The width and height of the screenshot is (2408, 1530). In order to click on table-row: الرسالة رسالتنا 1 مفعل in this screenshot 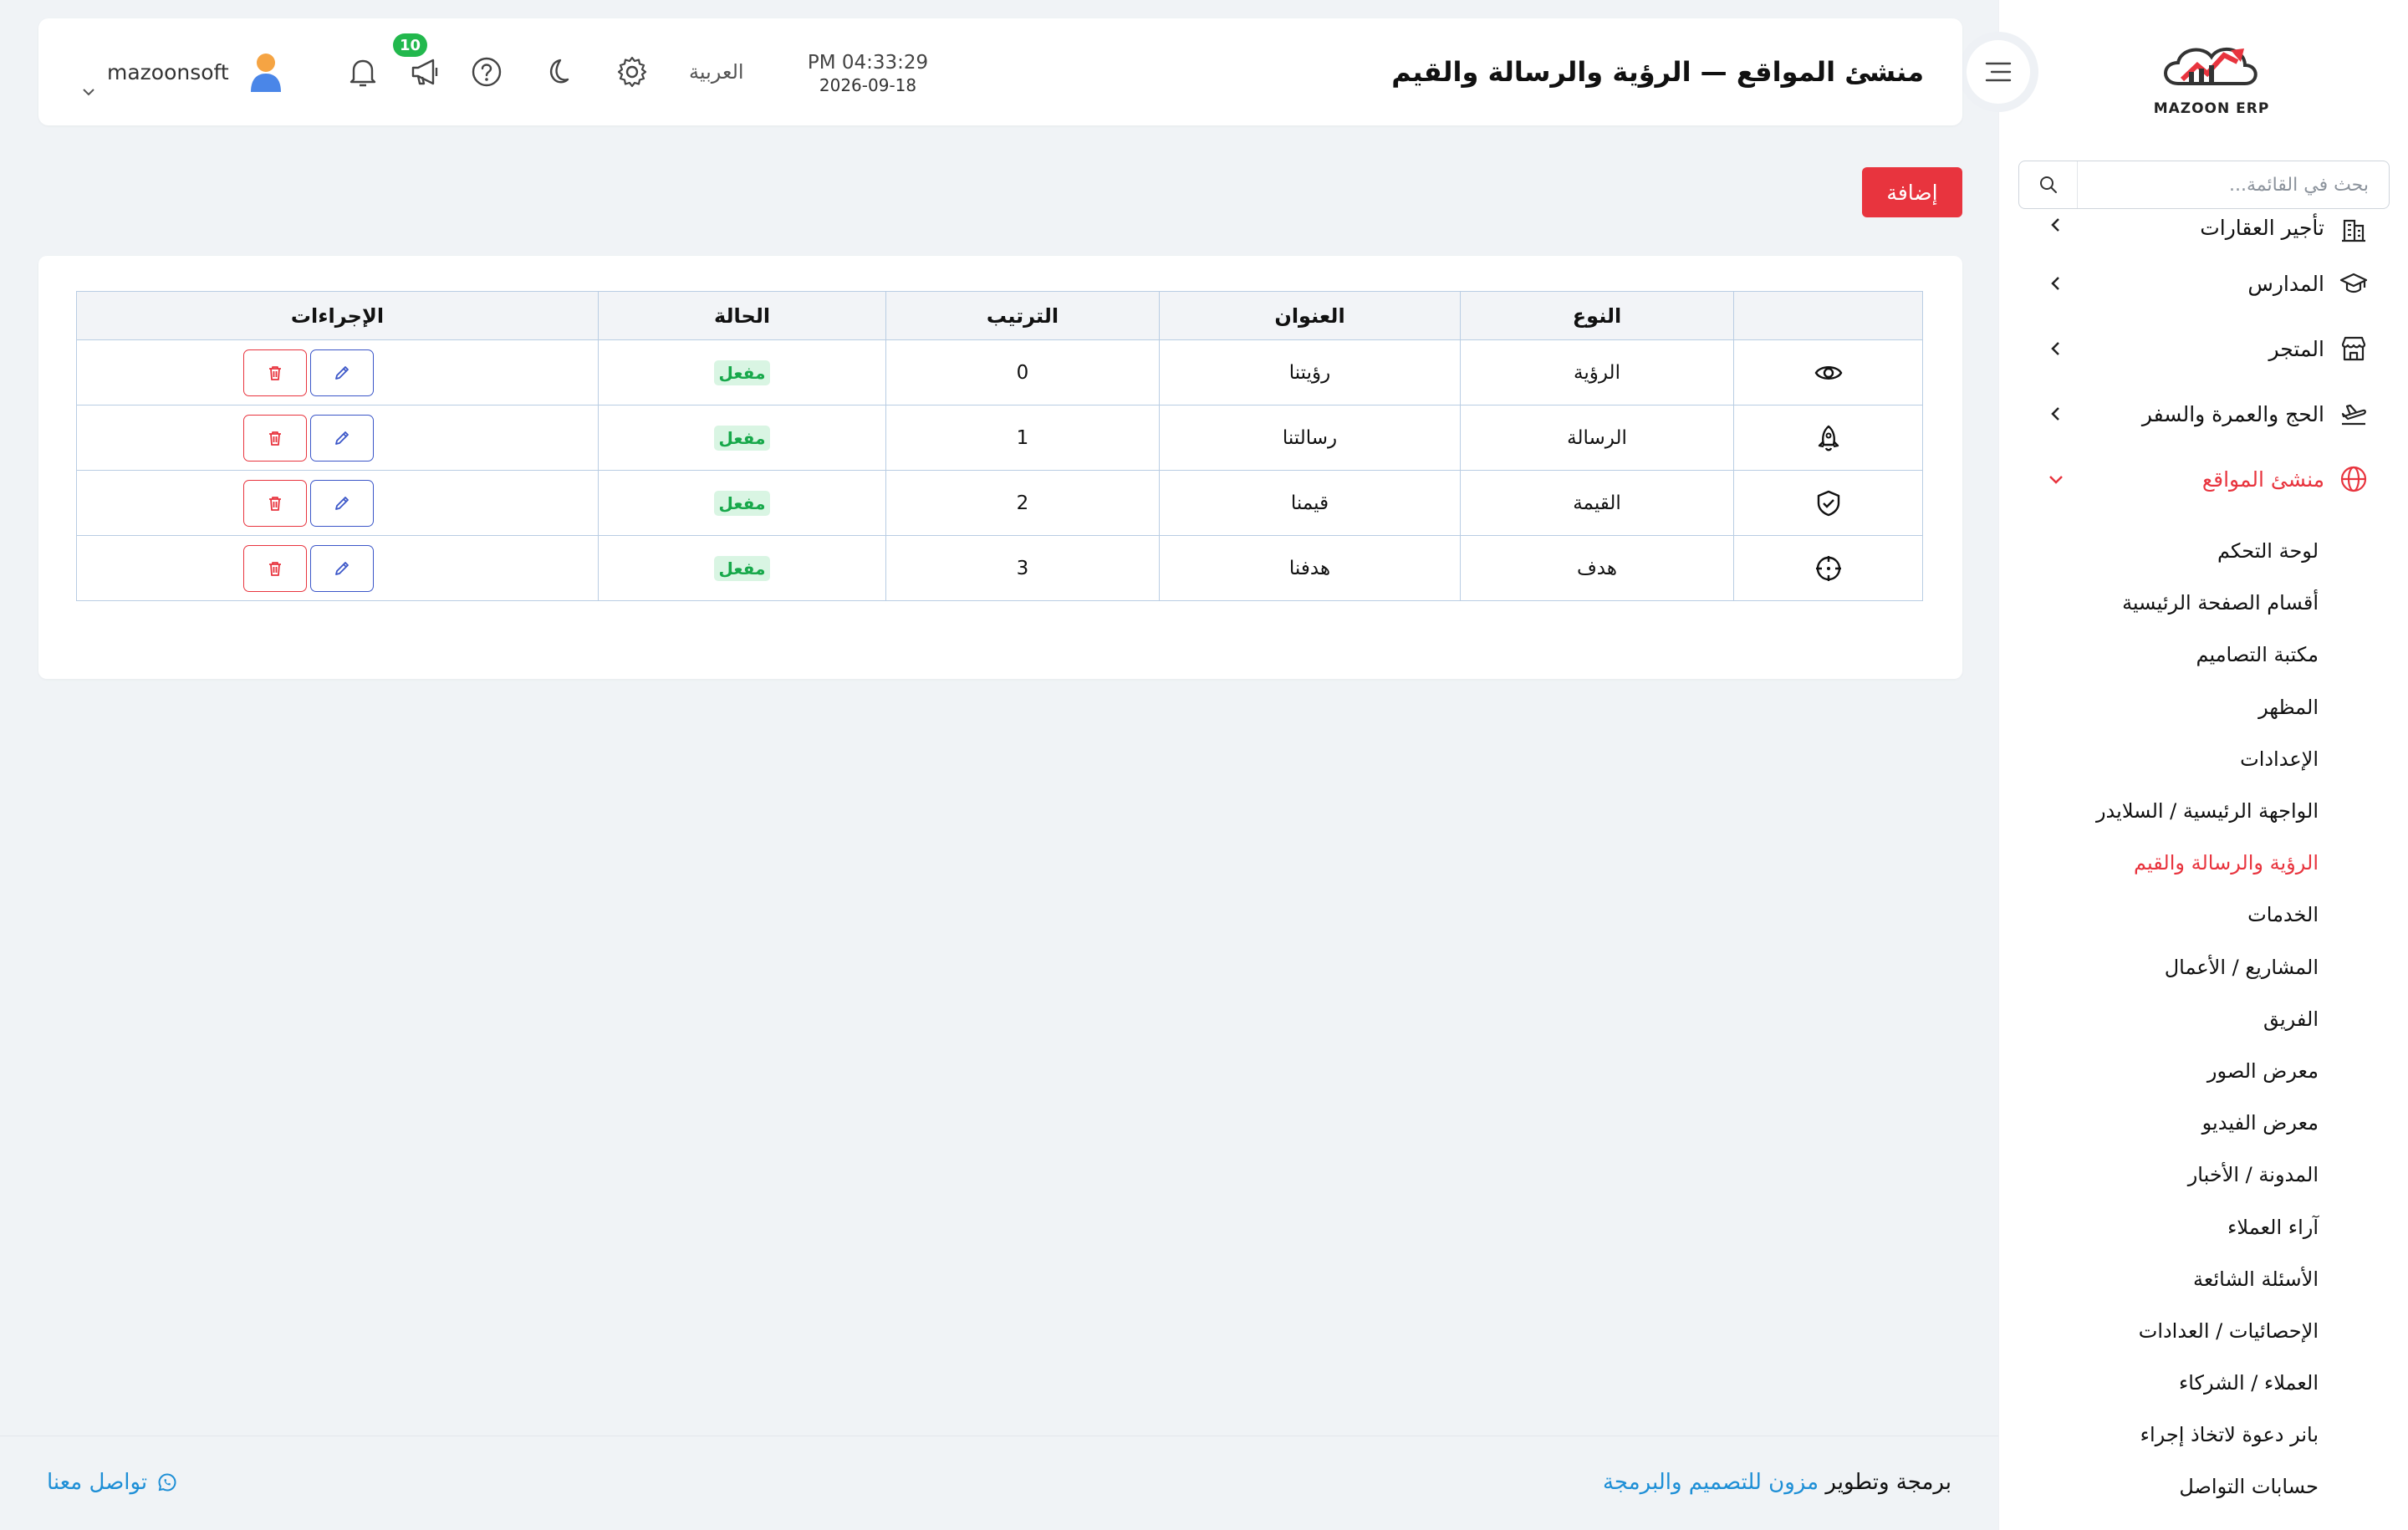, I will do `click(1000, 438)`.